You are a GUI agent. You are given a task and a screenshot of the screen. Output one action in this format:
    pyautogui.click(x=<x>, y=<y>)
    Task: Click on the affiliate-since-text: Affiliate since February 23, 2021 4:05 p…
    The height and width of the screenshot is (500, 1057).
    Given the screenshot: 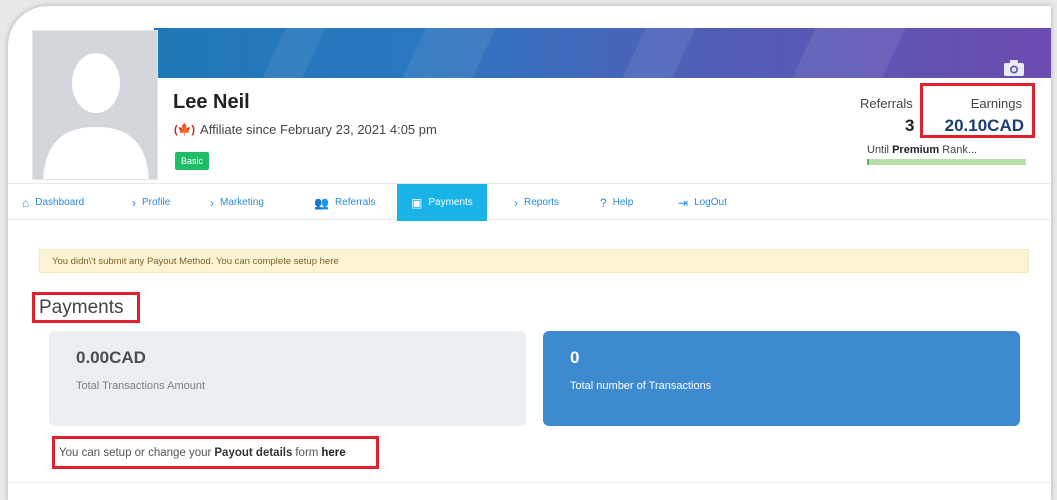 What is the action you would take?
    pyautogui.click(x=318, y=129)
    